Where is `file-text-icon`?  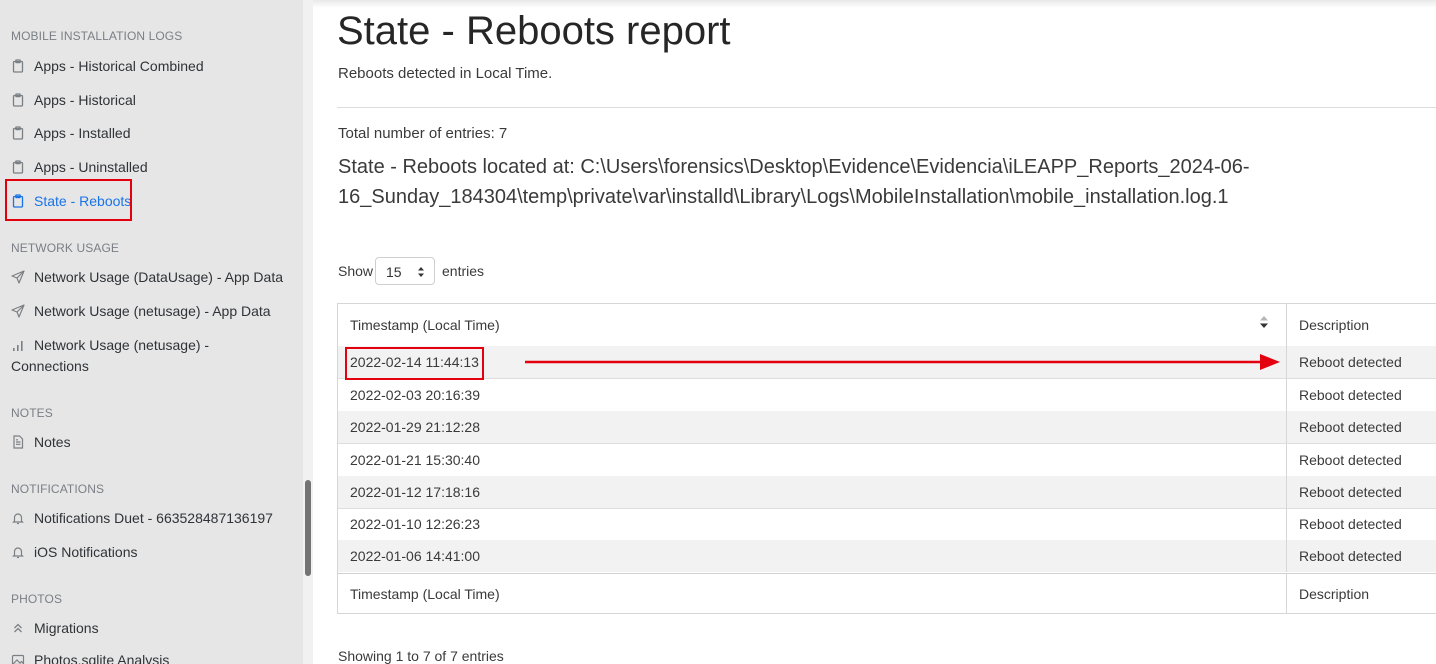 file-text-icon is located at coordinates (18, 442).